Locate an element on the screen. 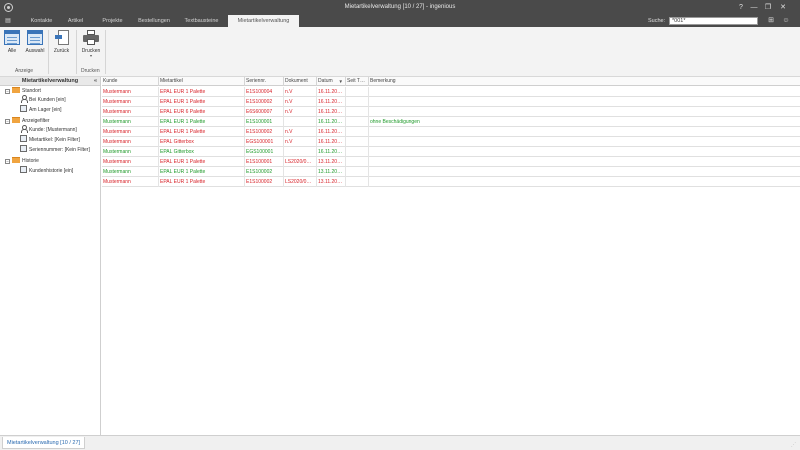  search-input is located at coordinates (713, 21).